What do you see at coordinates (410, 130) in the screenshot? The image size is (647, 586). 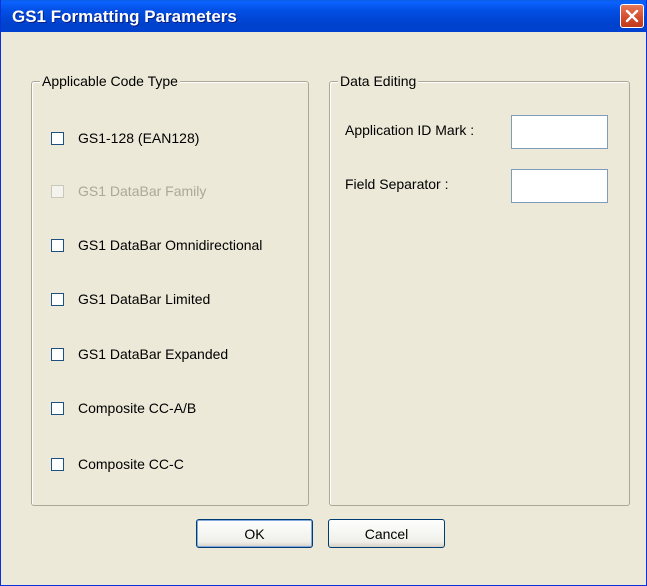 I see `application-id-mark-label: Application ID Mark :` at bounding box center [410, 130].